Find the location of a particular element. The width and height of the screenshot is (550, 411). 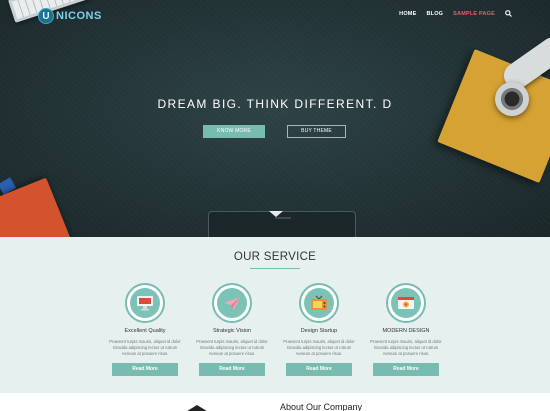

tv-icon is located at coordinates (319, 303).